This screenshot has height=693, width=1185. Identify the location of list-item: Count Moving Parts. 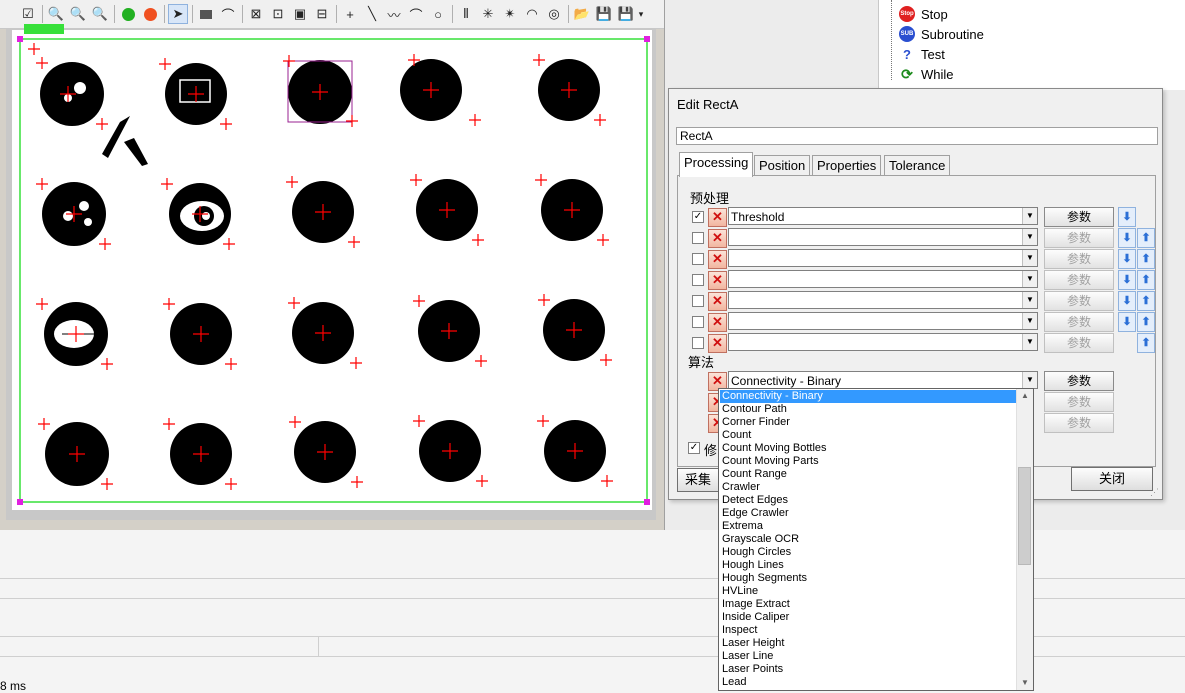
(868, 461).